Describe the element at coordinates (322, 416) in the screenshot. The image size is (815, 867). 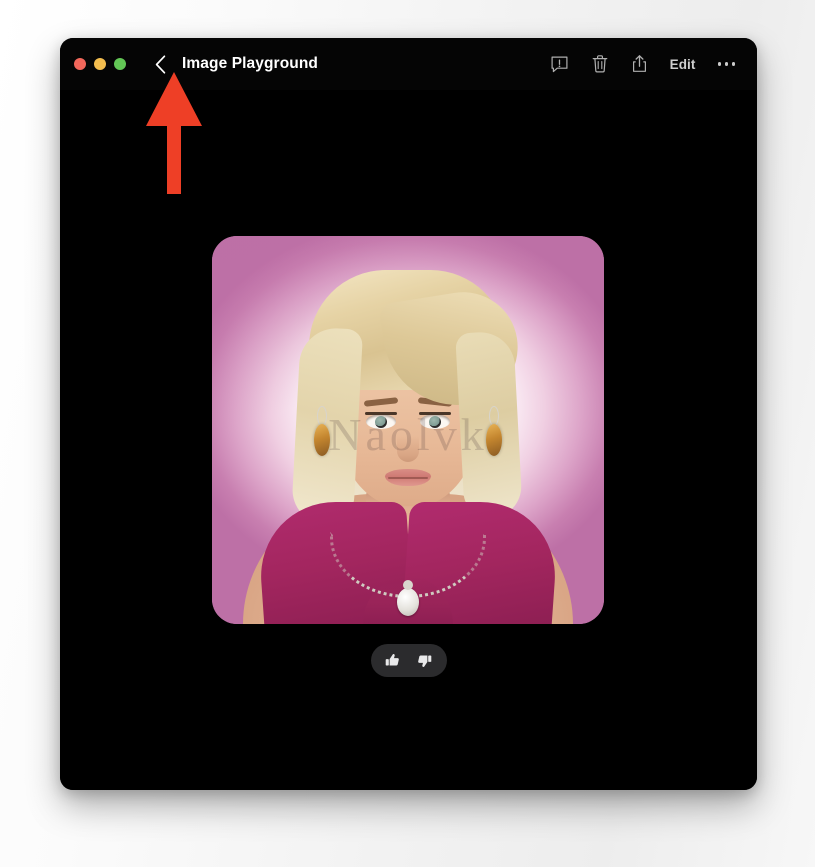
I see `earring-hook-left` at that location.